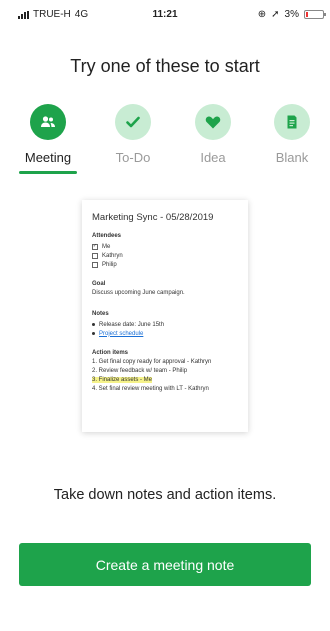 The height and width of the screenshot is (631, 330). What do you see at coordinates (122, 380) in the screenshot?
I see `highlighted-action-item: 3. Finalize assets - Me` at bounding box center [122, 380].